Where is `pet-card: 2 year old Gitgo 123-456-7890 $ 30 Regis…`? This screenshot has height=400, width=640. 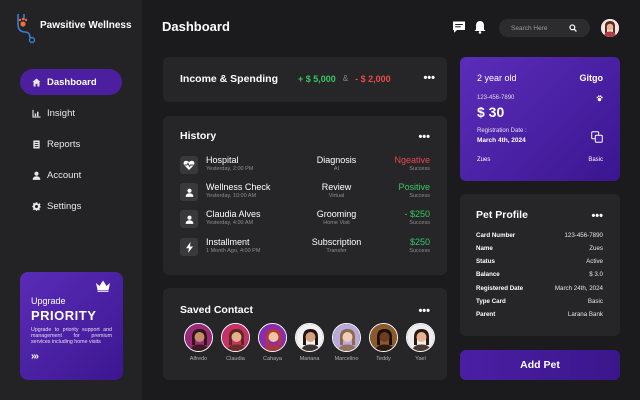
pet-card: 2 year old Gitgo 123-456-7890 $ 30 Regis… is located at coordinates (540, 119).